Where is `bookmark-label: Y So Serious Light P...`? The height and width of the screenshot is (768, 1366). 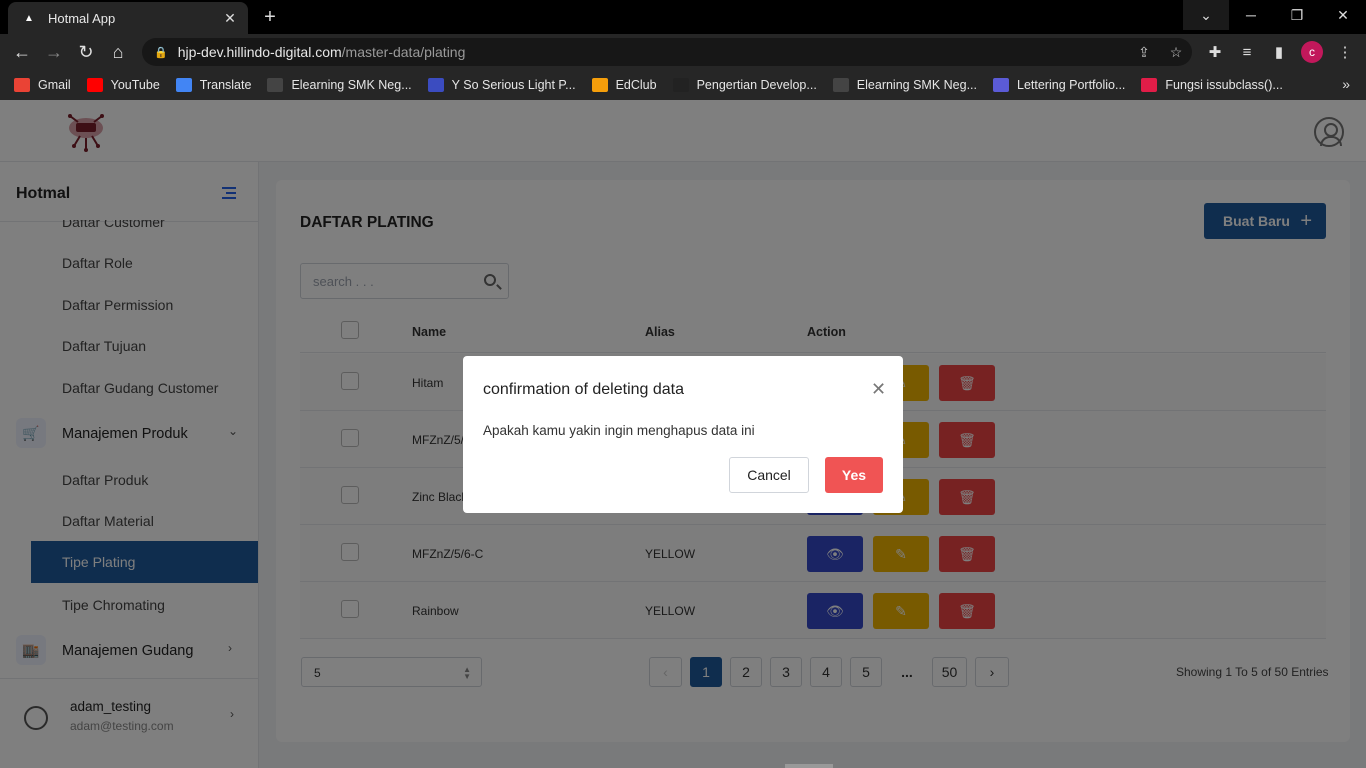 bookmark-label: Y So Serious Light P... is located at coordinates (513, 85).